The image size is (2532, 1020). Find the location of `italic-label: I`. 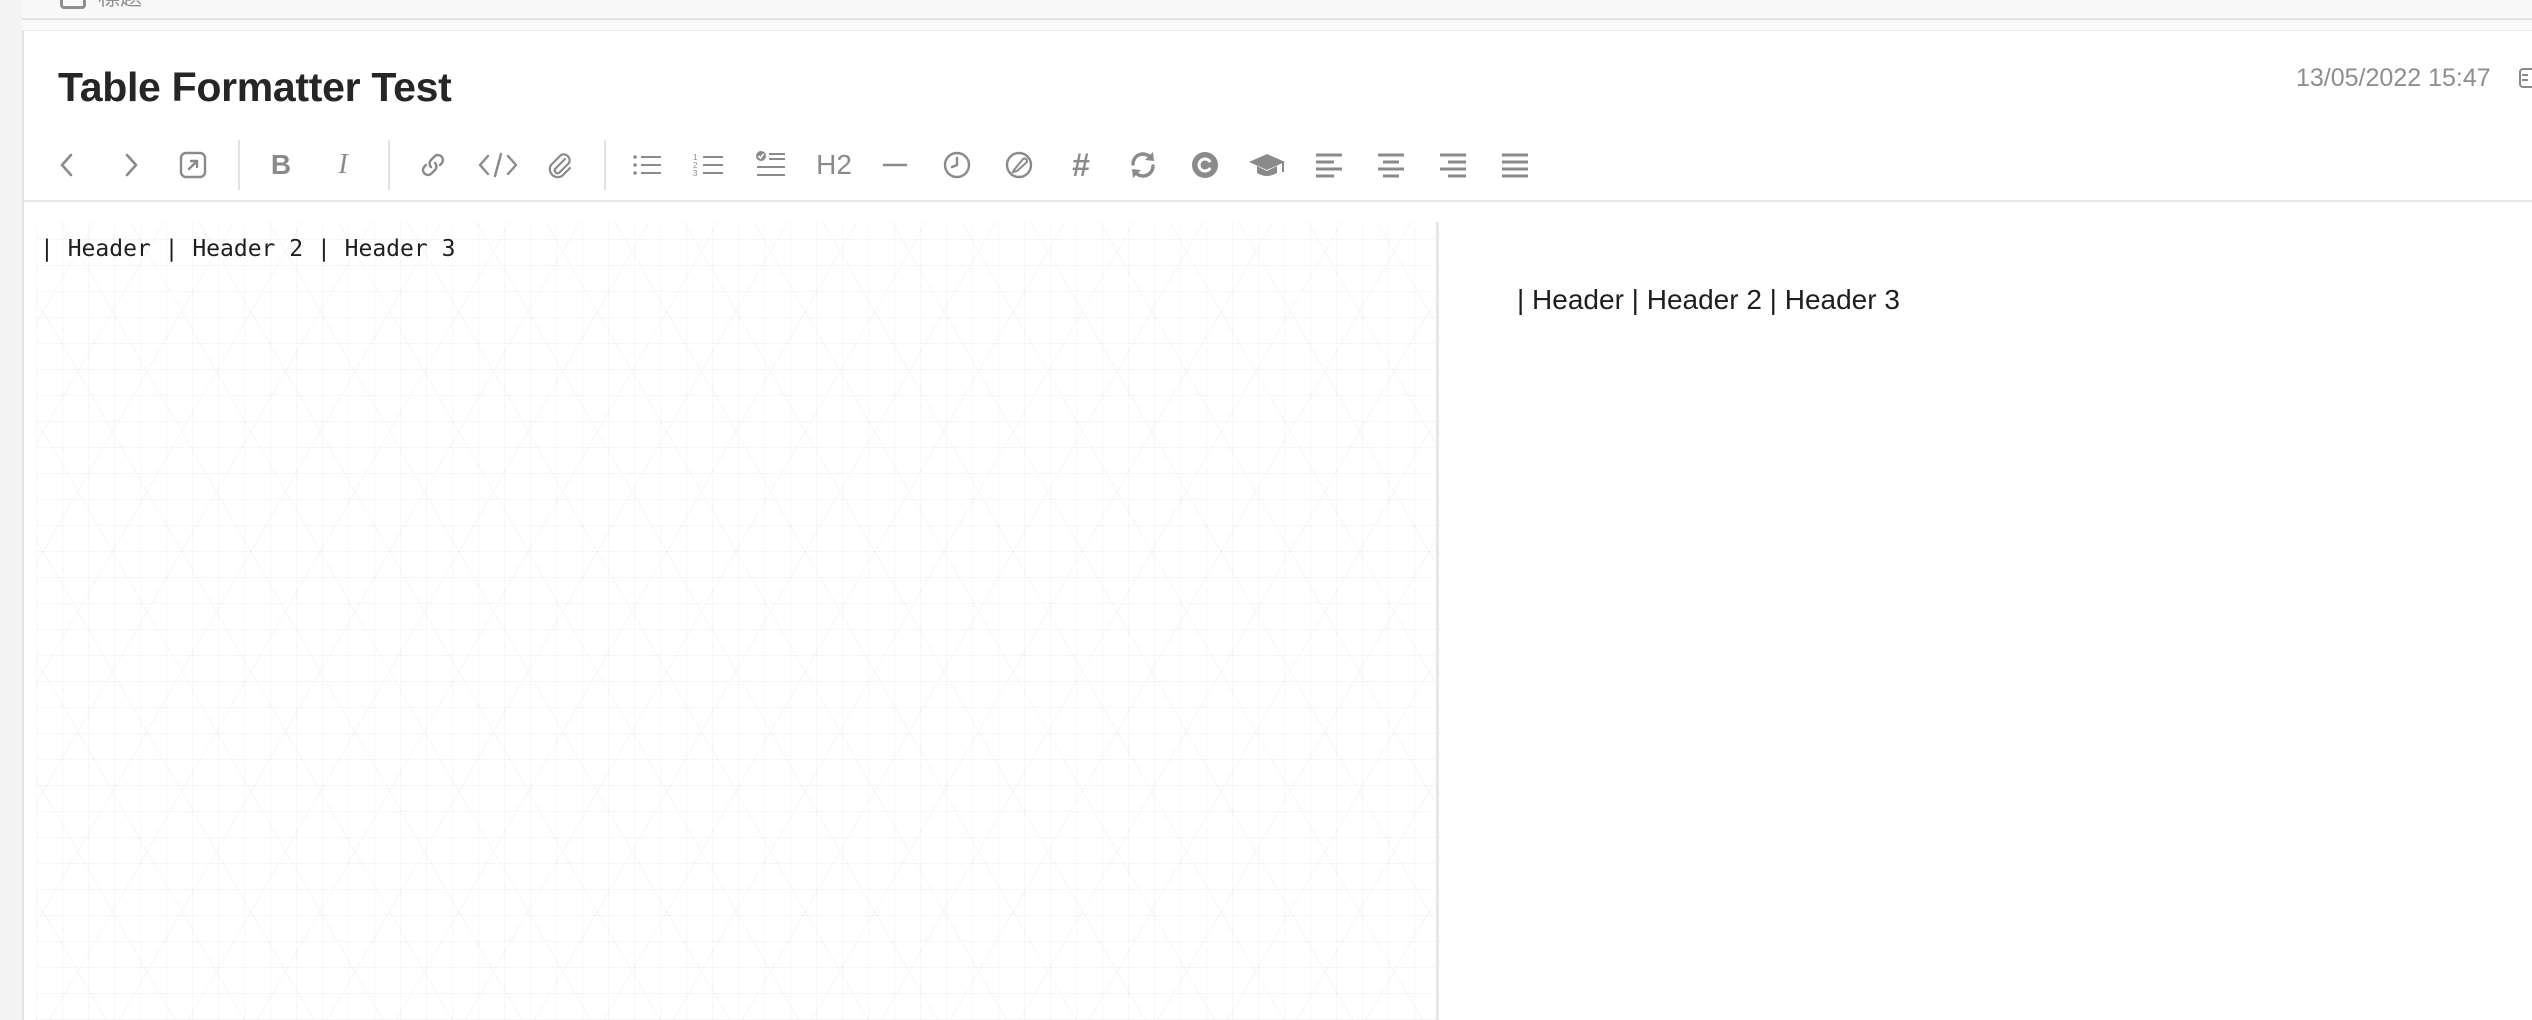

italic-label: I is located at coordinates (343, 164).